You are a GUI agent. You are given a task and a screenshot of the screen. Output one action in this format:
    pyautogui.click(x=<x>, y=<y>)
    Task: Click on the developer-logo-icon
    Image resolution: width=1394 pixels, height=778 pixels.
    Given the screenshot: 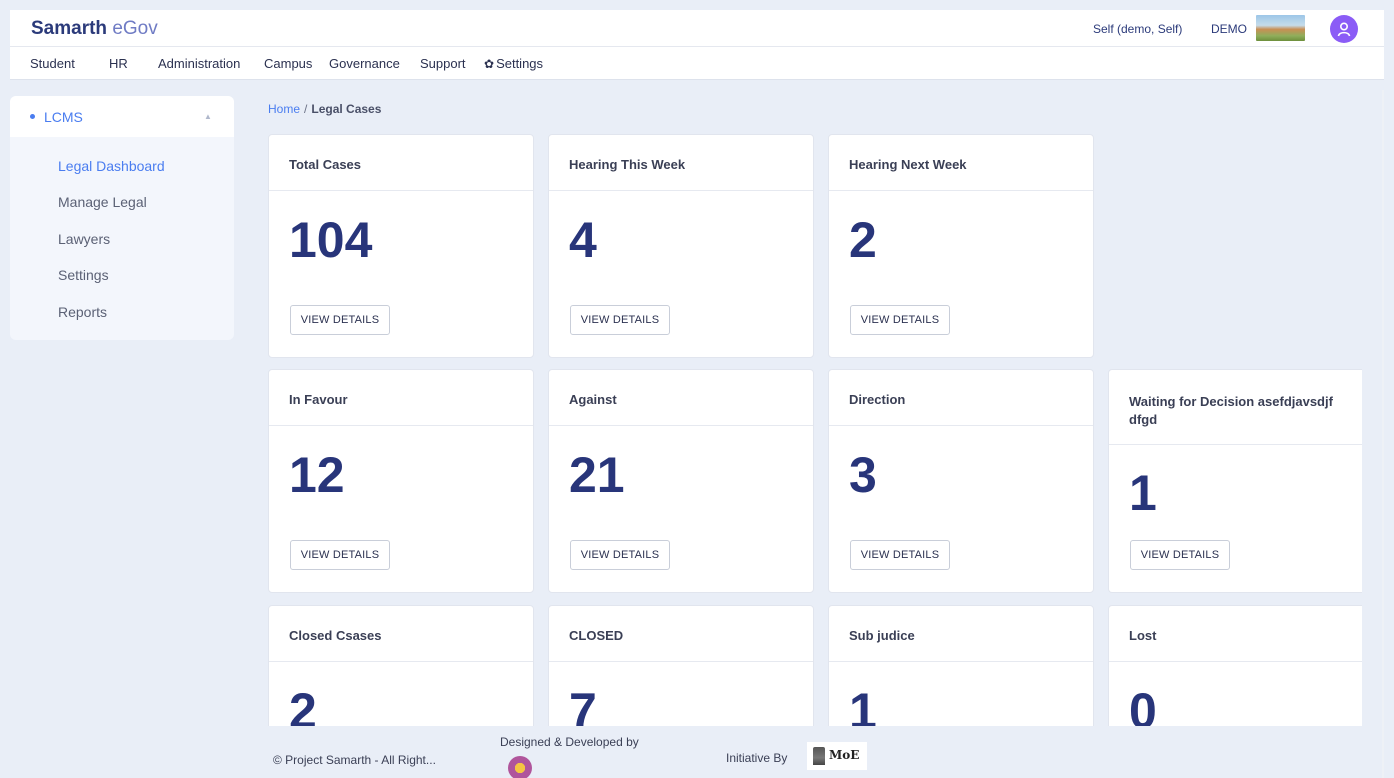 What is the action you would take?
    pyautogui.click(x=520, y=767)
    